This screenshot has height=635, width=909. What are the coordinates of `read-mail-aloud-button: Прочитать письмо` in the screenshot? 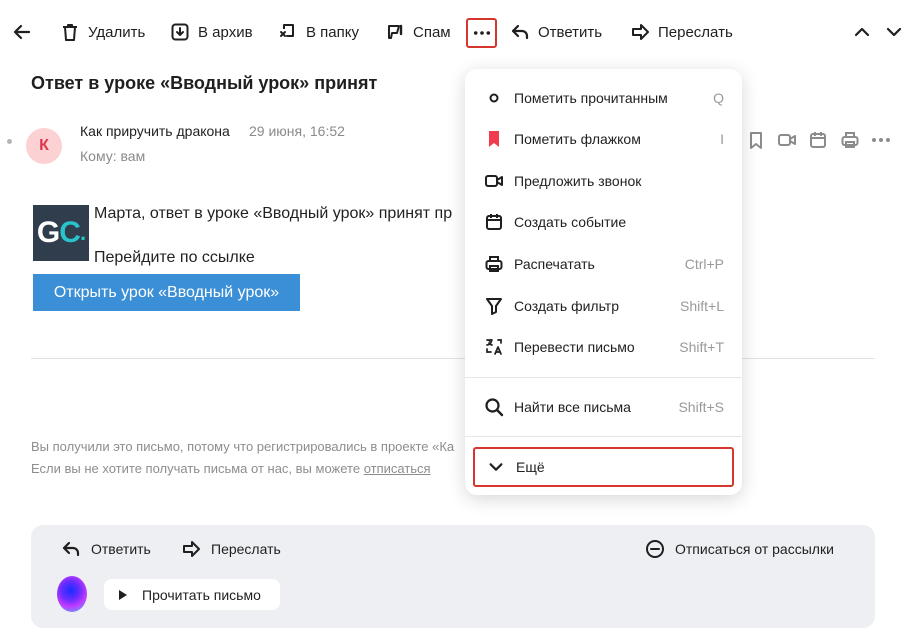 It's located at (192, 594).